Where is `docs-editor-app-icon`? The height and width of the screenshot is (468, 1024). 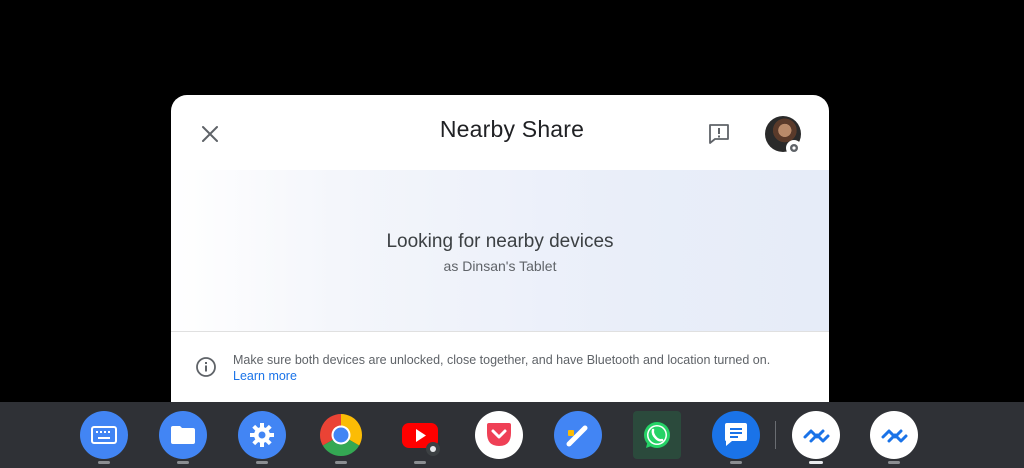
docs-editor-app-icon is located at coordinates (578, 435).